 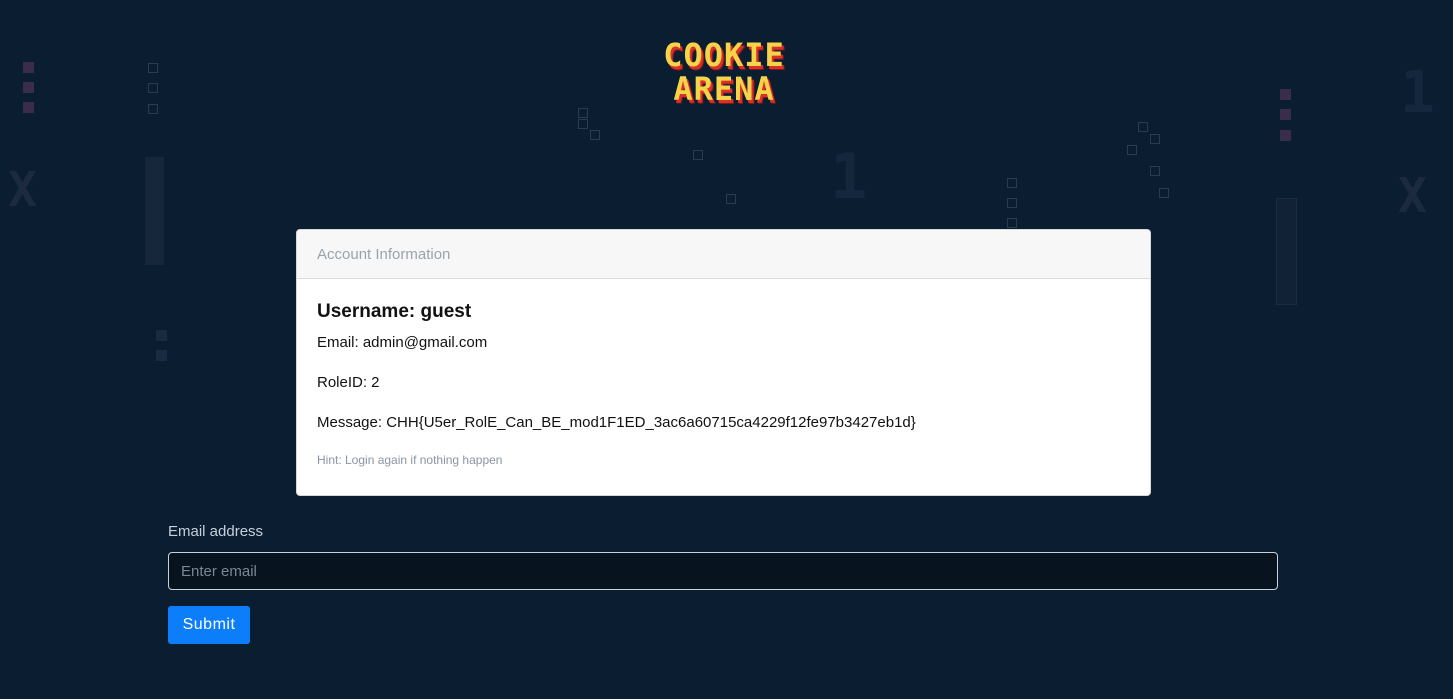 What do you see at coordinates (209, 625) in the screenshot?
I see `submit-button: Submit` at bounding box center [209, 625].